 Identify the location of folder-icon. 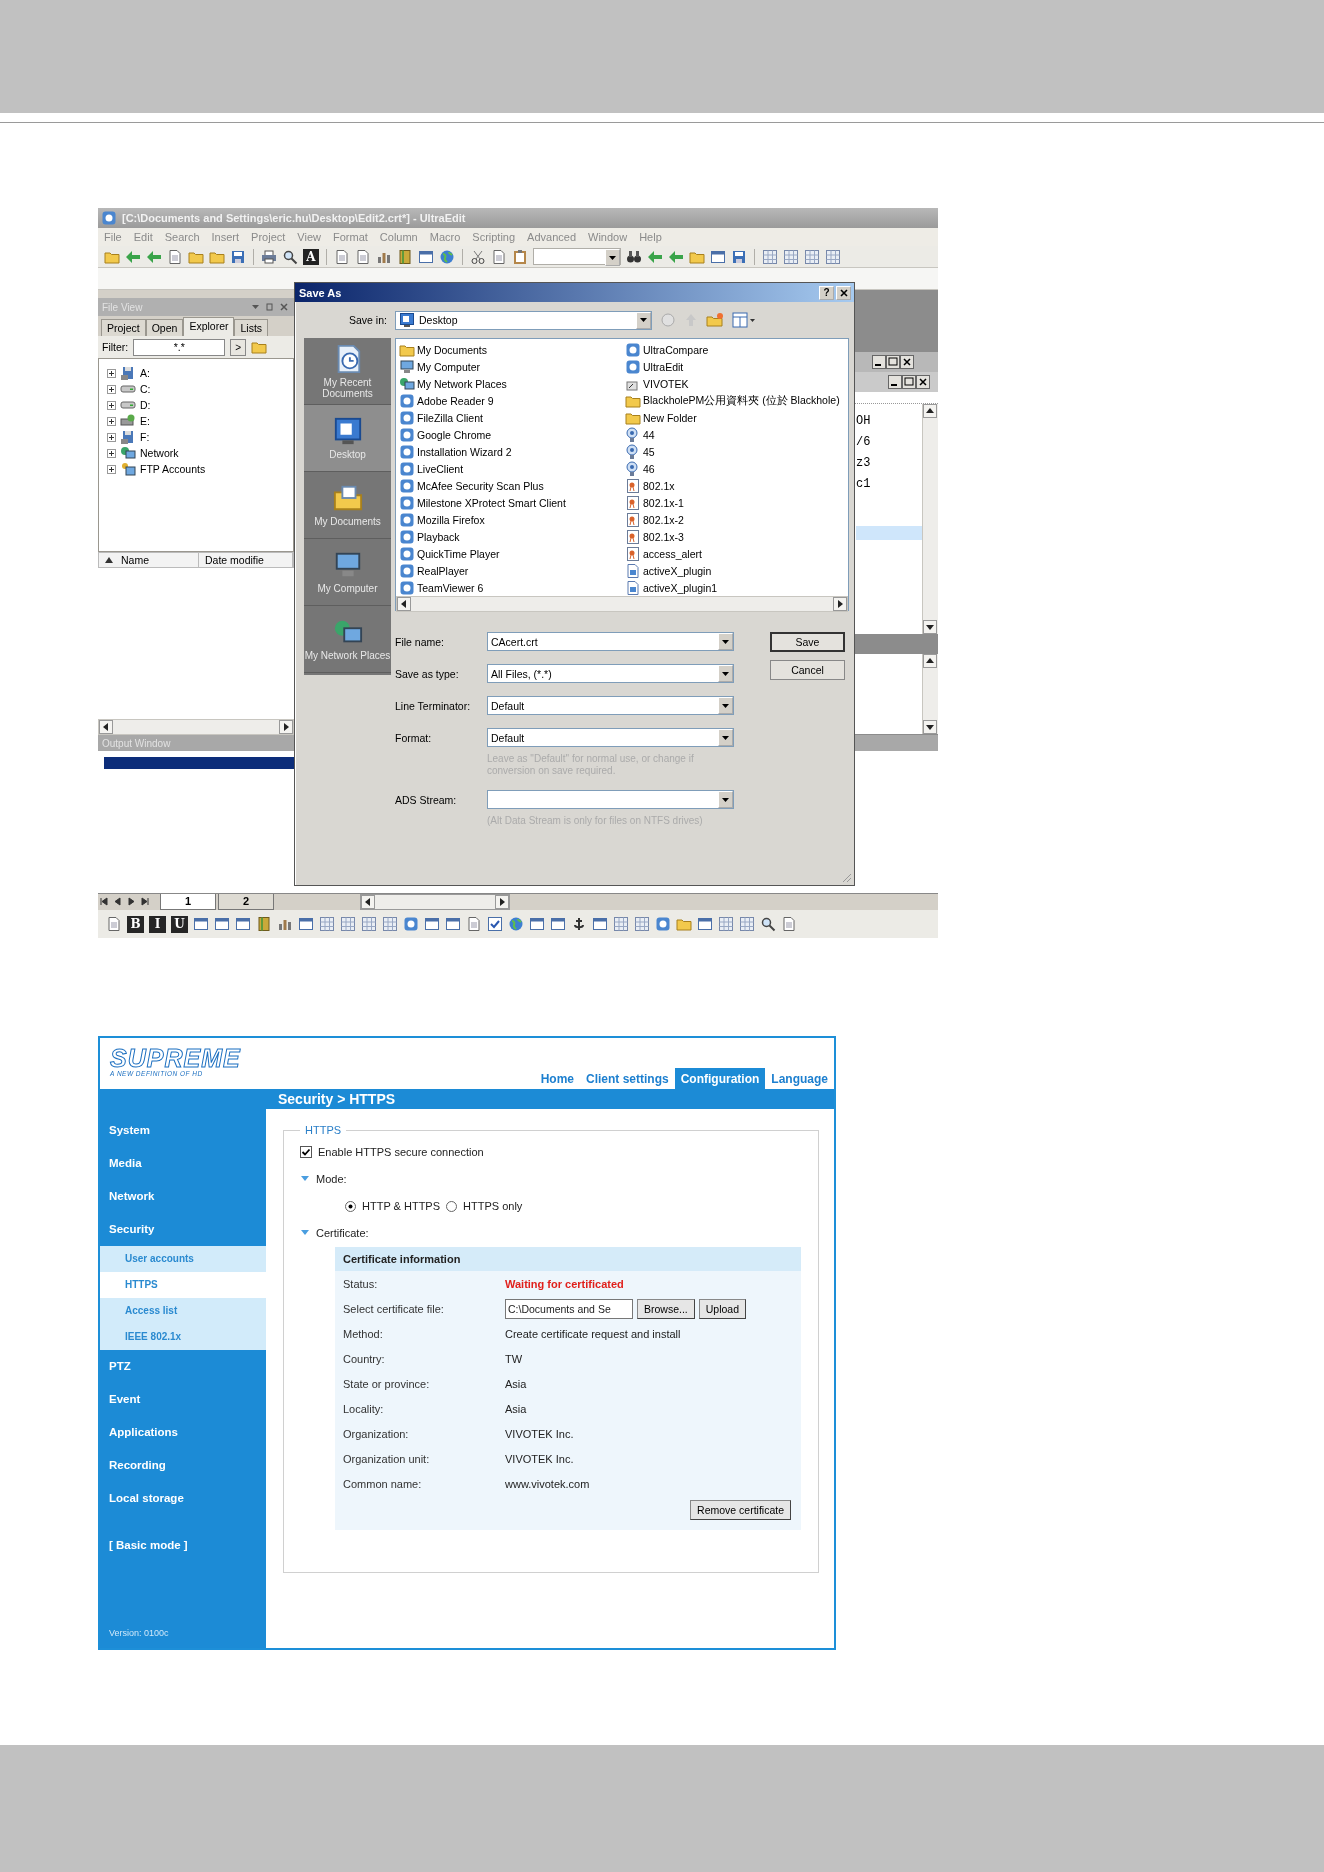
(259, 347).